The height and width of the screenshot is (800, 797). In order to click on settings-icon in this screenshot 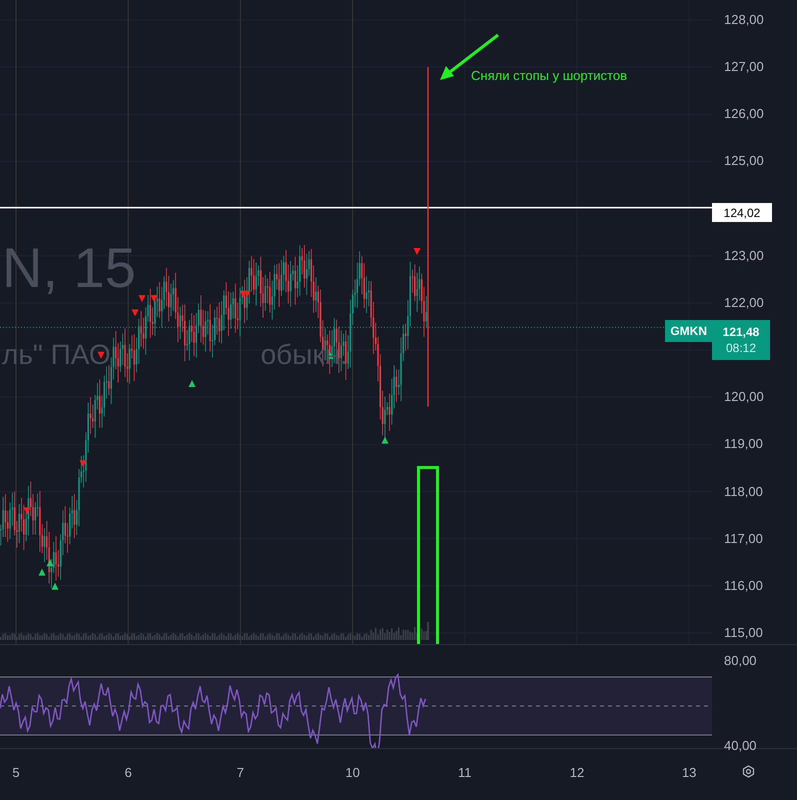, I will do `click(748, 771)`.